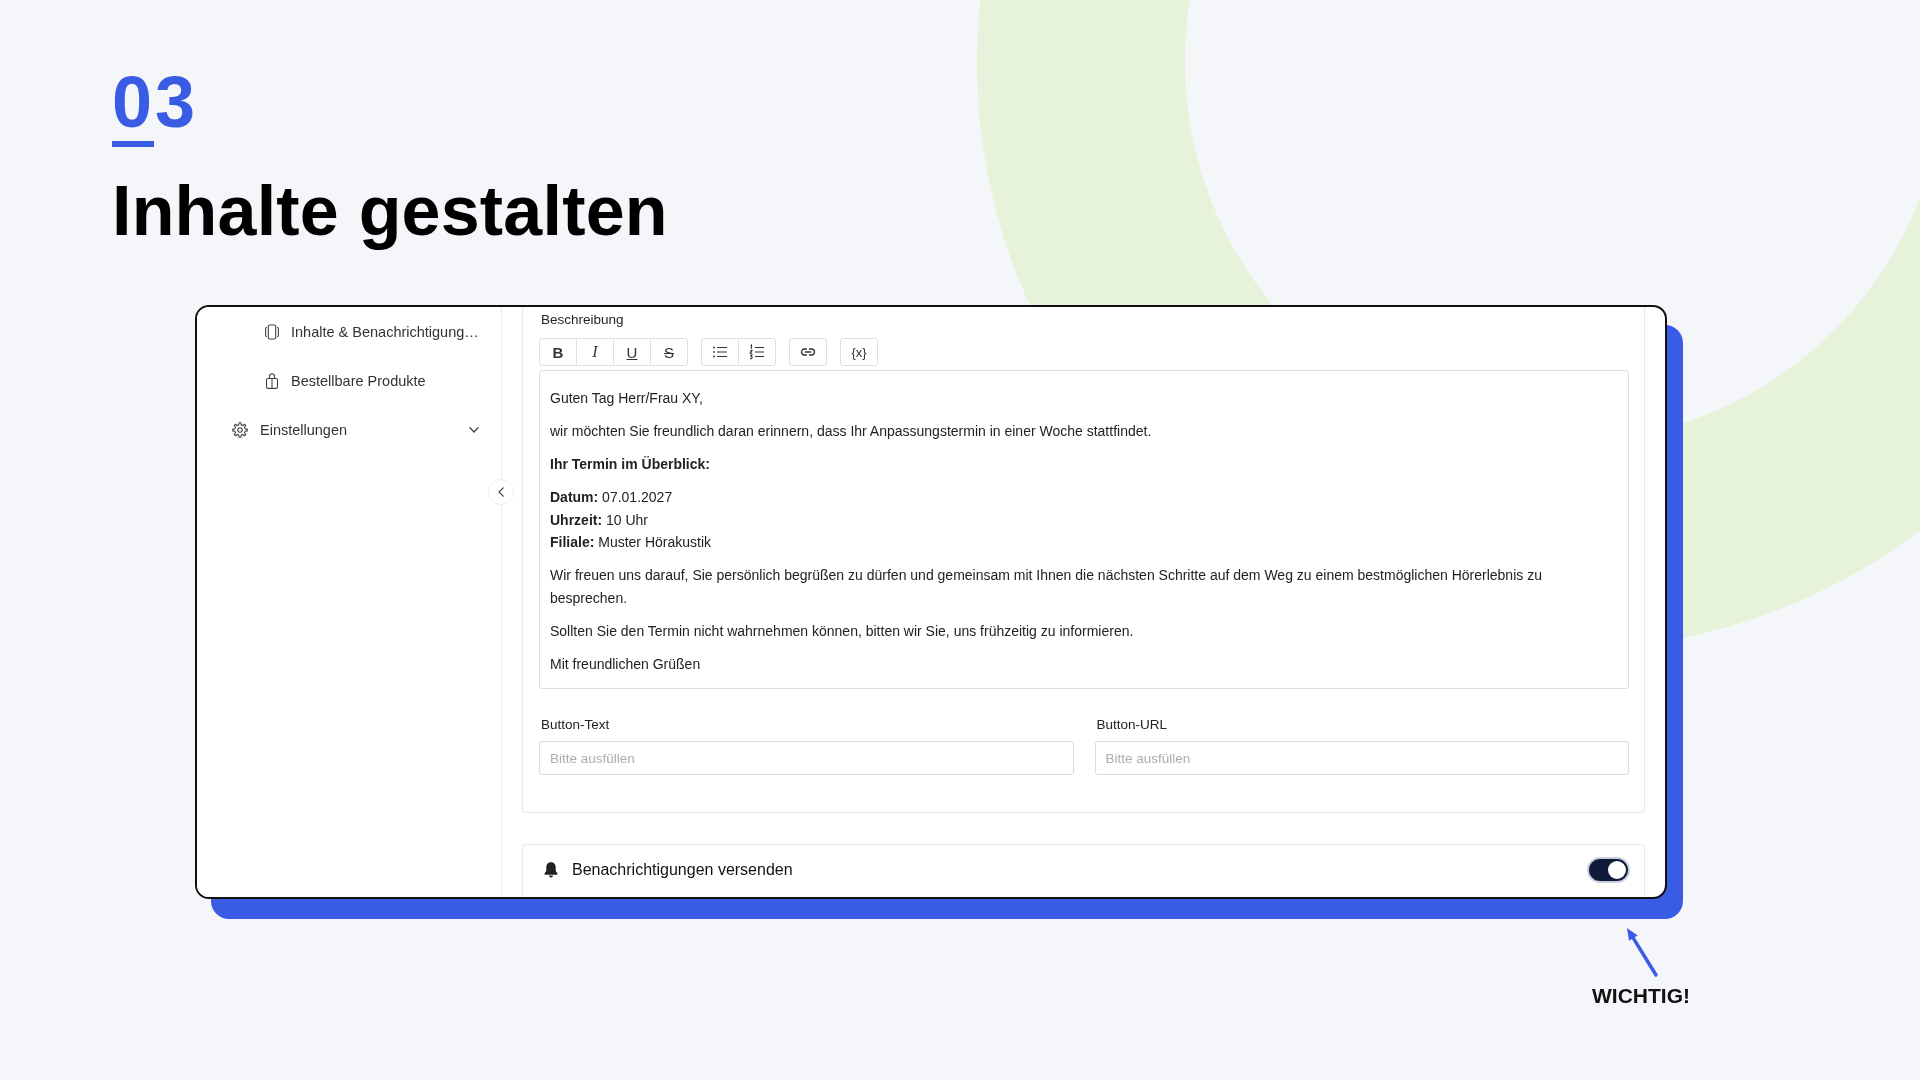 This screenshot has width=1920, height=1080. I want to click on field-label: Button-URL, so click(1131, 724).